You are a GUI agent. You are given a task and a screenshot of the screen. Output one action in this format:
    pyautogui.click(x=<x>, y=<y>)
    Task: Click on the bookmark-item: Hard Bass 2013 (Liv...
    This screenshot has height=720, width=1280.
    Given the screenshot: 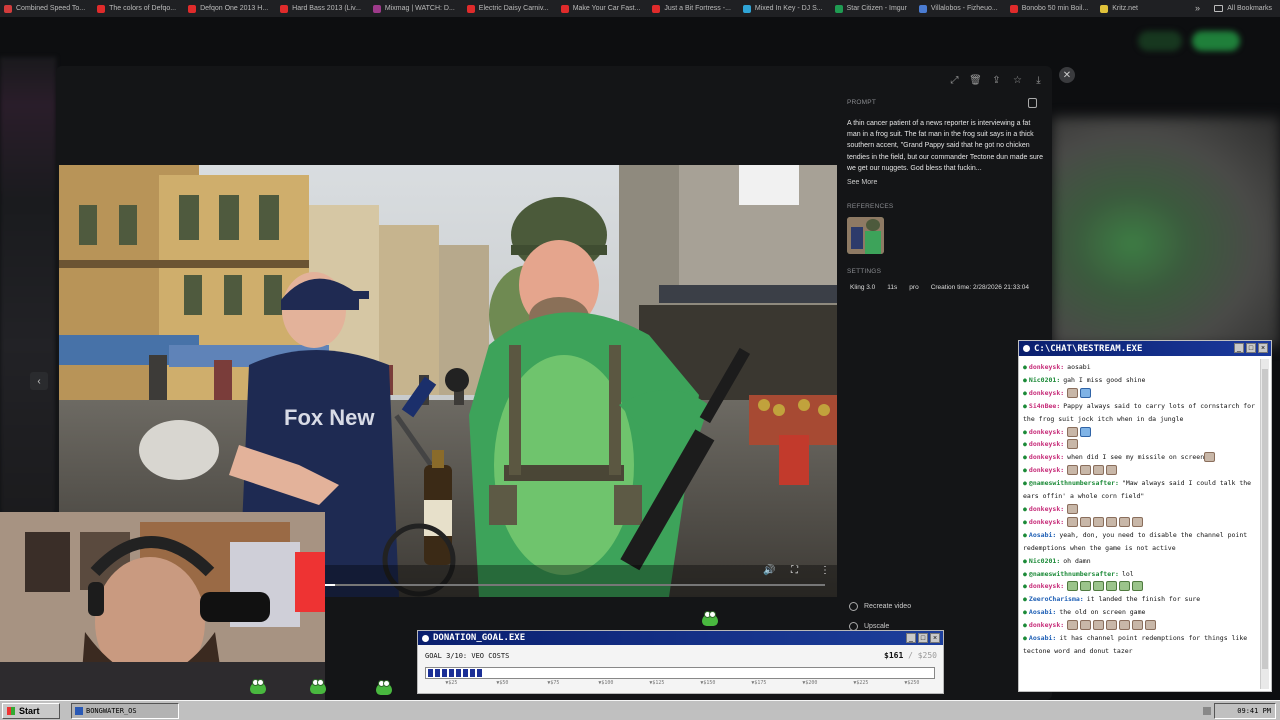 What is the action you would take?
    pyautogui.click(x=320, y=8)
    